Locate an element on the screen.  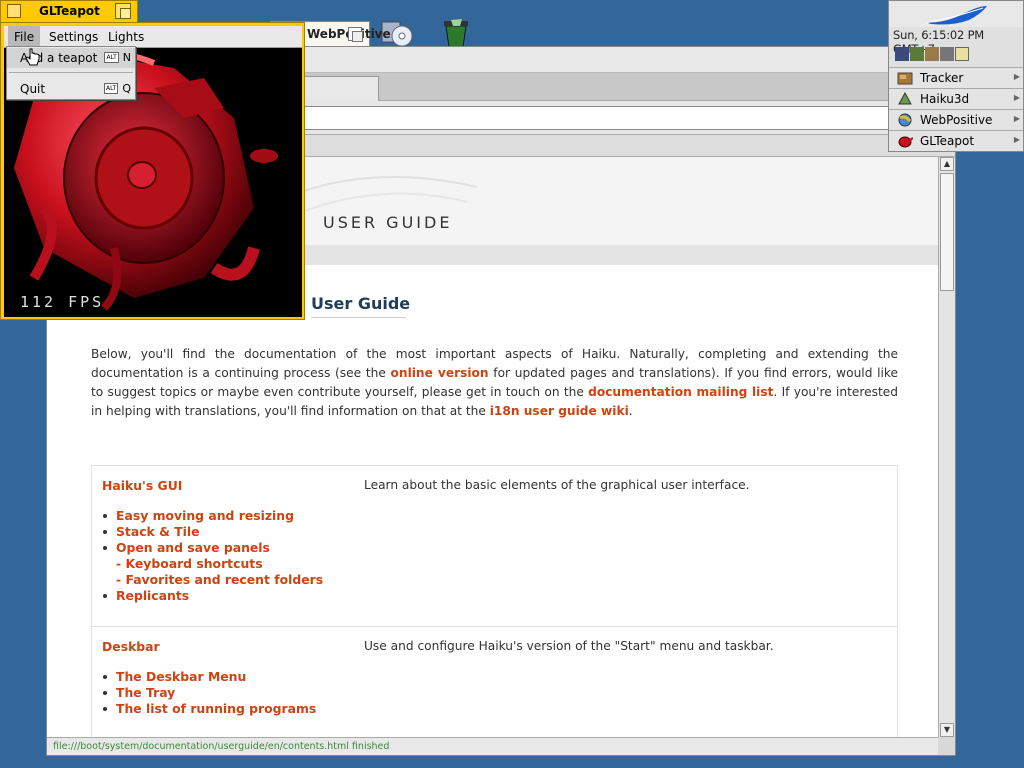
toc-link: Stack & Tile is located at coordinates (212, 532).